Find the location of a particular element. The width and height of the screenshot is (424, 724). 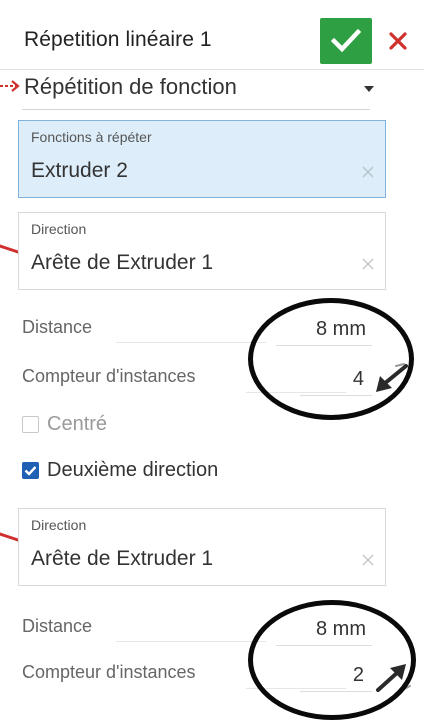

direction1-field: Direction Arête de Extruder 1 is located at coordinates (202, 251).